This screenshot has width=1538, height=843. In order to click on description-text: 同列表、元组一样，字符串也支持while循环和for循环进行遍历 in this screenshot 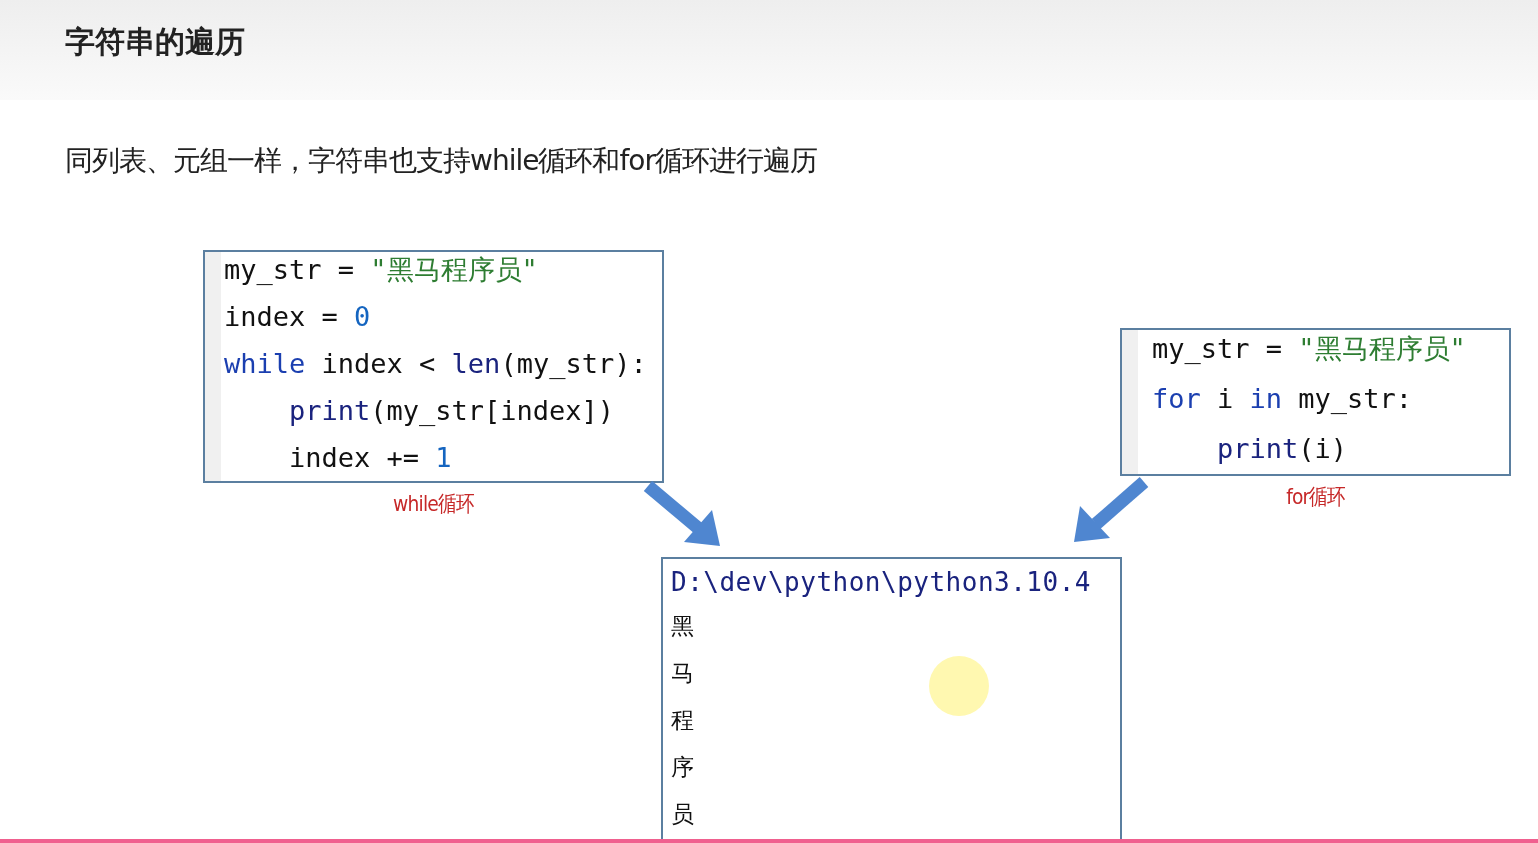, I will do `click(441, 161)`.